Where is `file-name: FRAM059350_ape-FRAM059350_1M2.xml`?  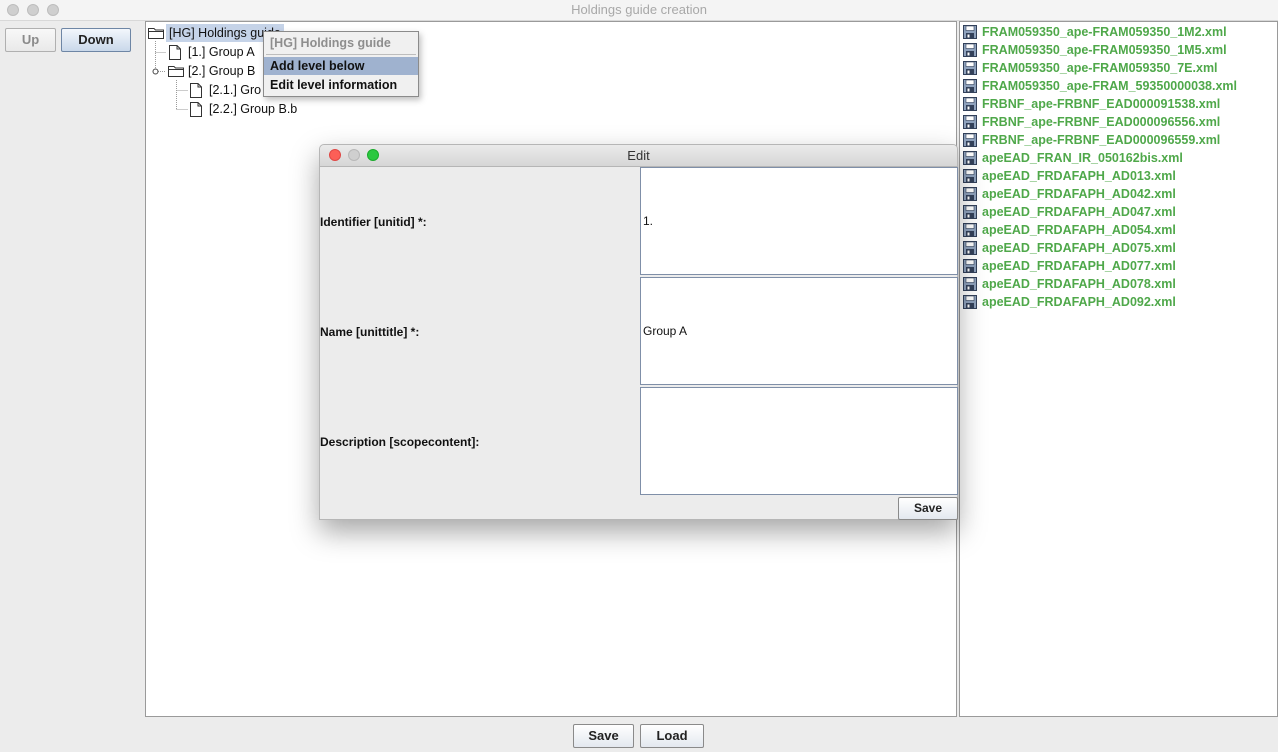 file-name: FRAM059350_ape-FRAM059350_1M2.xml is located at coordinates (1104, 32).